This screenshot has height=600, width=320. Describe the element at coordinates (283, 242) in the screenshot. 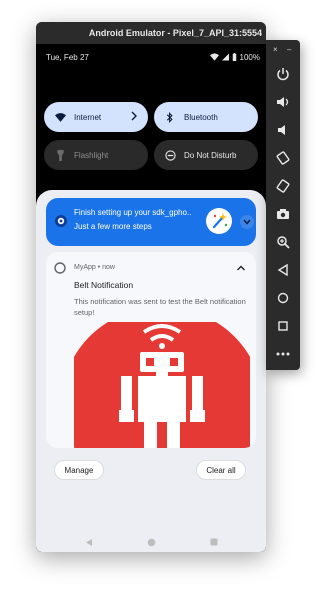

I see `zoom-icon` at that location.